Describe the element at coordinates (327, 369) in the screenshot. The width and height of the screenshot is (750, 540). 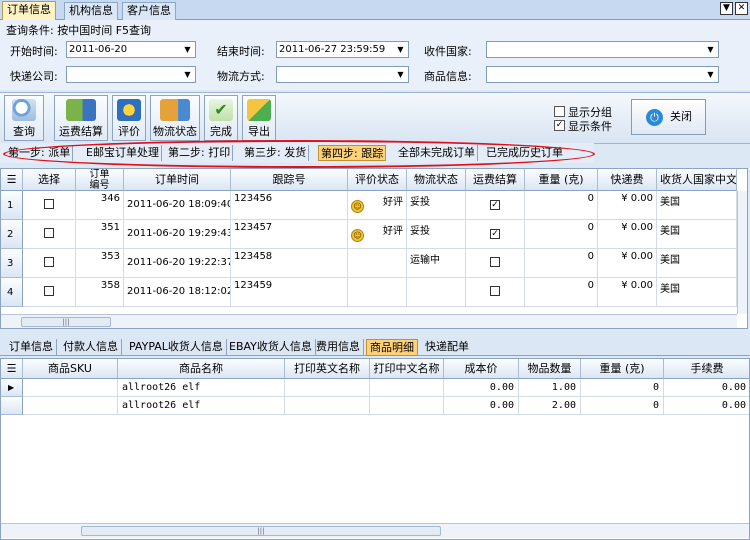
I see `col-print-en: 打印英文名称` at that location.